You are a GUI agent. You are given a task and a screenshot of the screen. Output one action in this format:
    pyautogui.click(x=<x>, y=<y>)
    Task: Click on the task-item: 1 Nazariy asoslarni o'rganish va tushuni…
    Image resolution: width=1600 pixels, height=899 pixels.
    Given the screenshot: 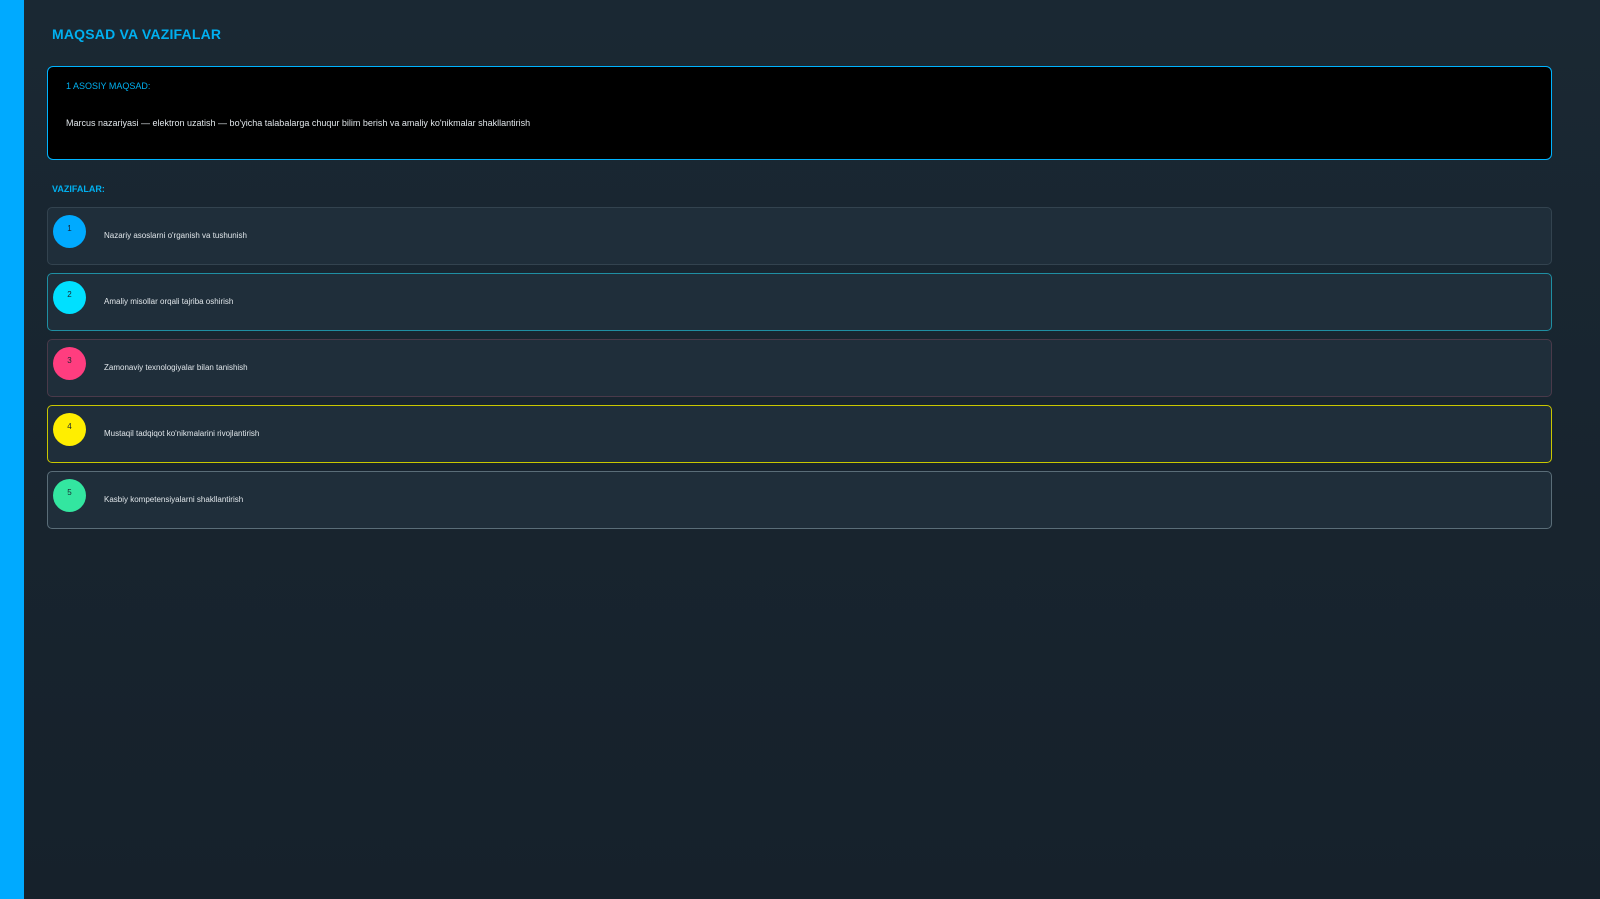 What is the action you would take?
    pyautogui.click(x=799, y=236)
    